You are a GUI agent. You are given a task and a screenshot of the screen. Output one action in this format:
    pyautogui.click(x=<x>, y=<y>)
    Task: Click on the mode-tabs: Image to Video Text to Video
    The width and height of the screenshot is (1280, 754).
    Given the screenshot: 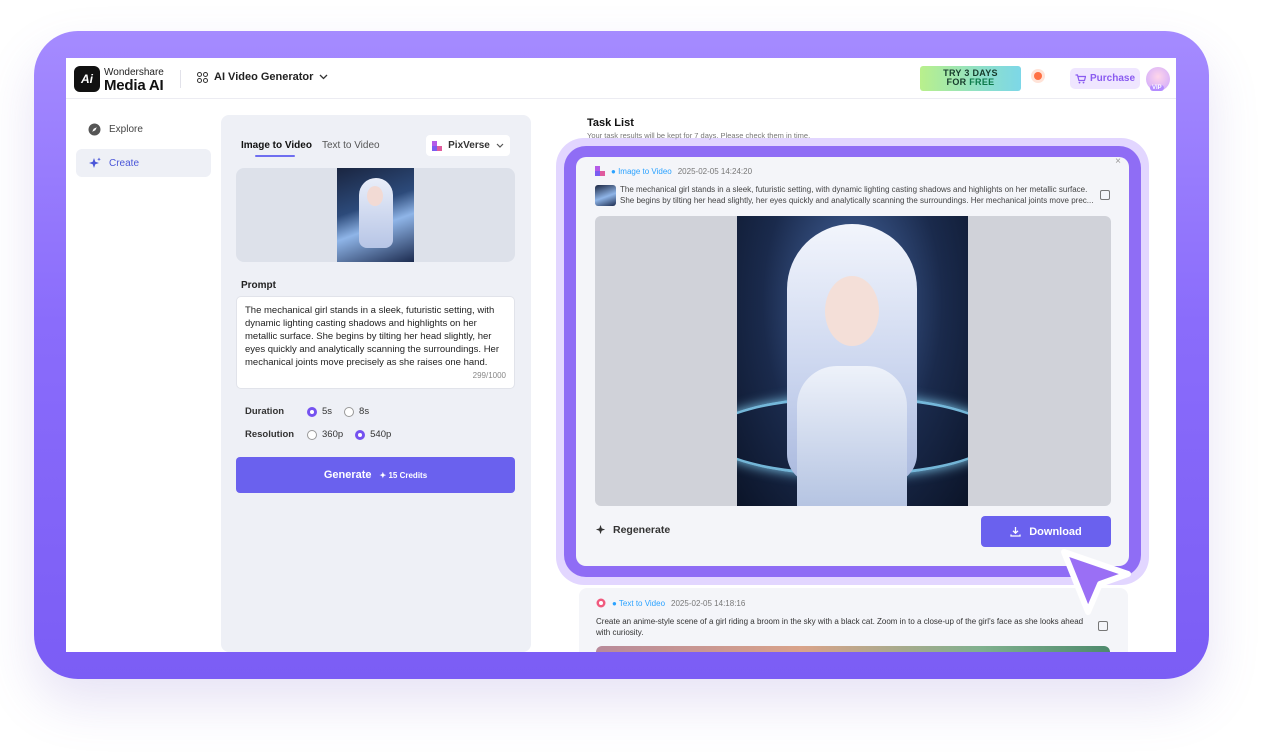 What is the action you would take?
    pyautogui.click(x=310, y=145)
    